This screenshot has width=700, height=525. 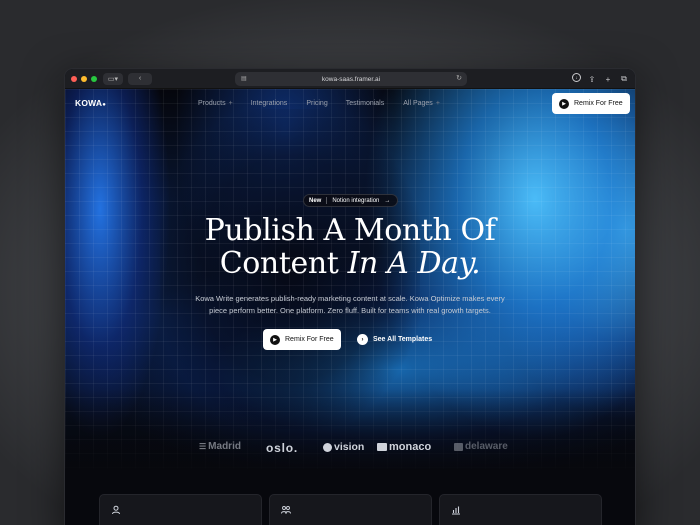 I want to click on logo-madrid: ☰ Madrid, so click(x=220, y=446).